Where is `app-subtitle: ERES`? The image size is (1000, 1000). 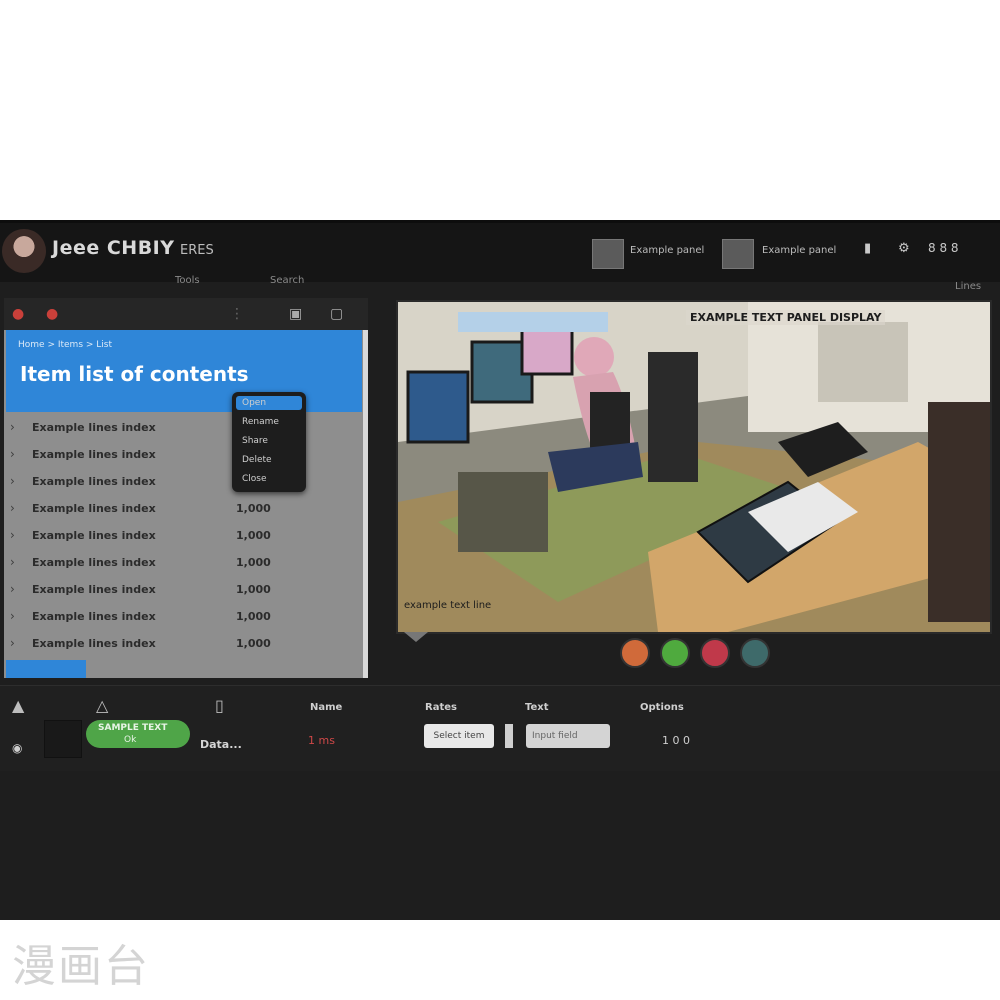
app-subtitle: ERES is located at coordinates (197, 250).